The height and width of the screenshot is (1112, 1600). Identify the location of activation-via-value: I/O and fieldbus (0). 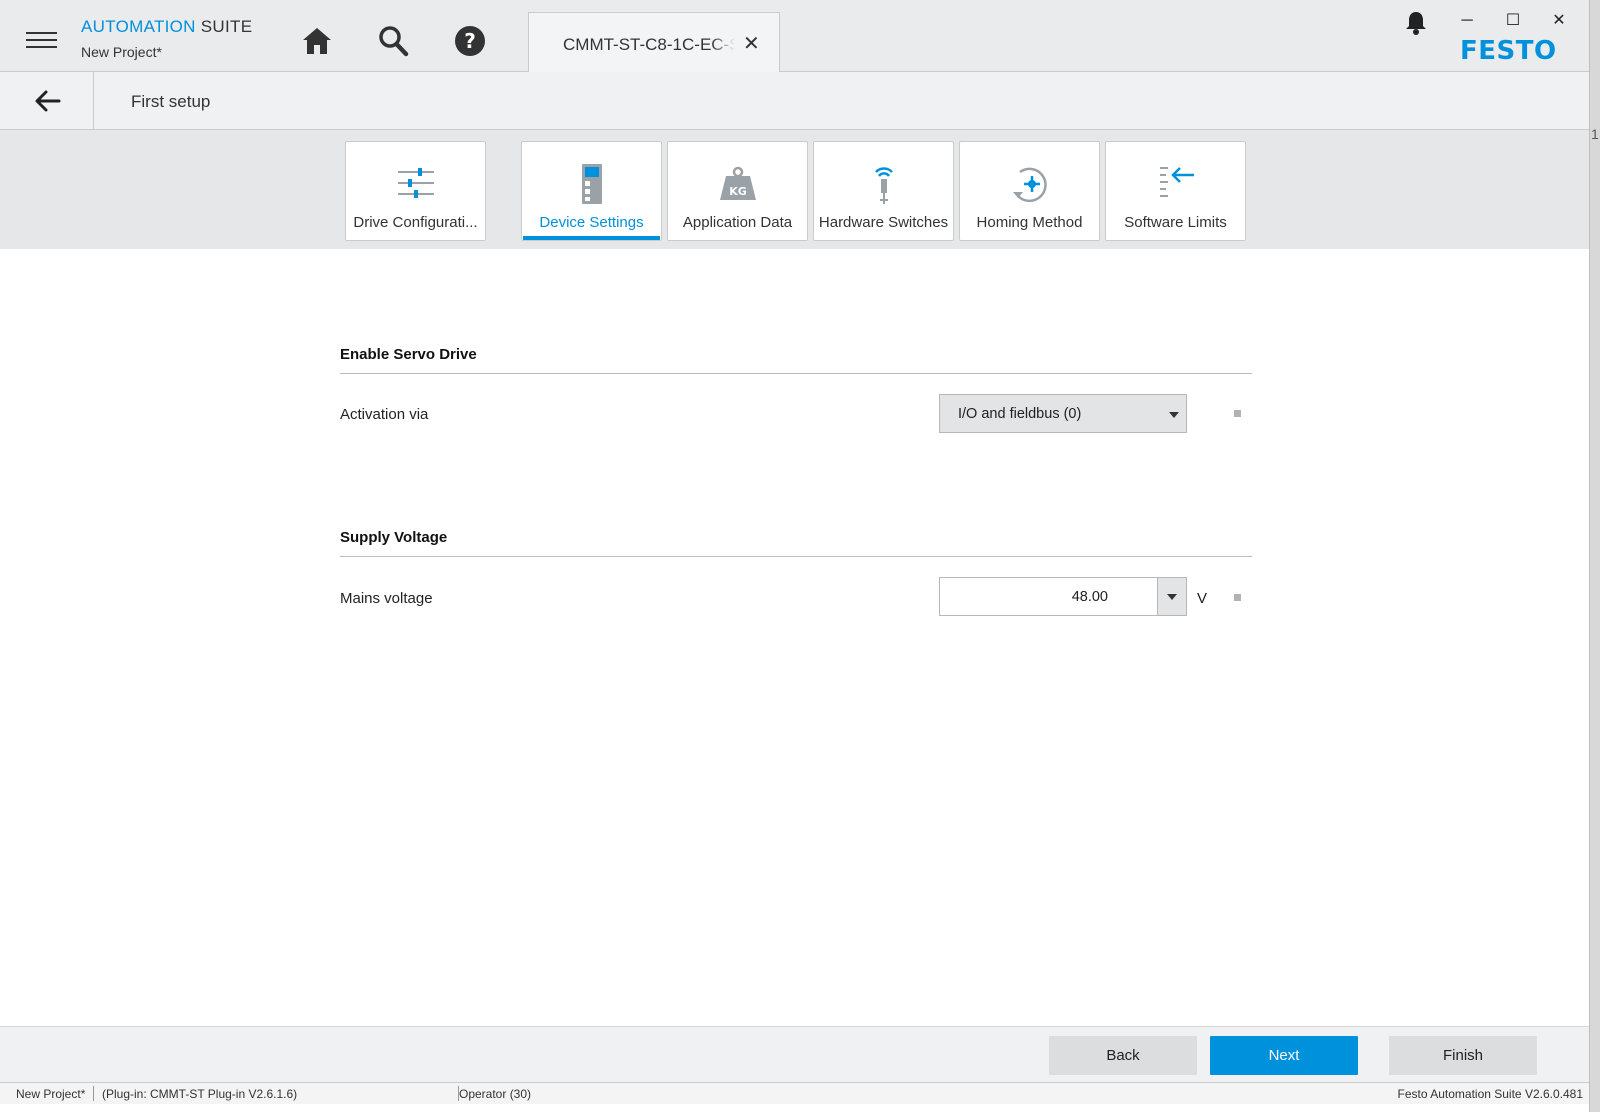
(1020, 414).